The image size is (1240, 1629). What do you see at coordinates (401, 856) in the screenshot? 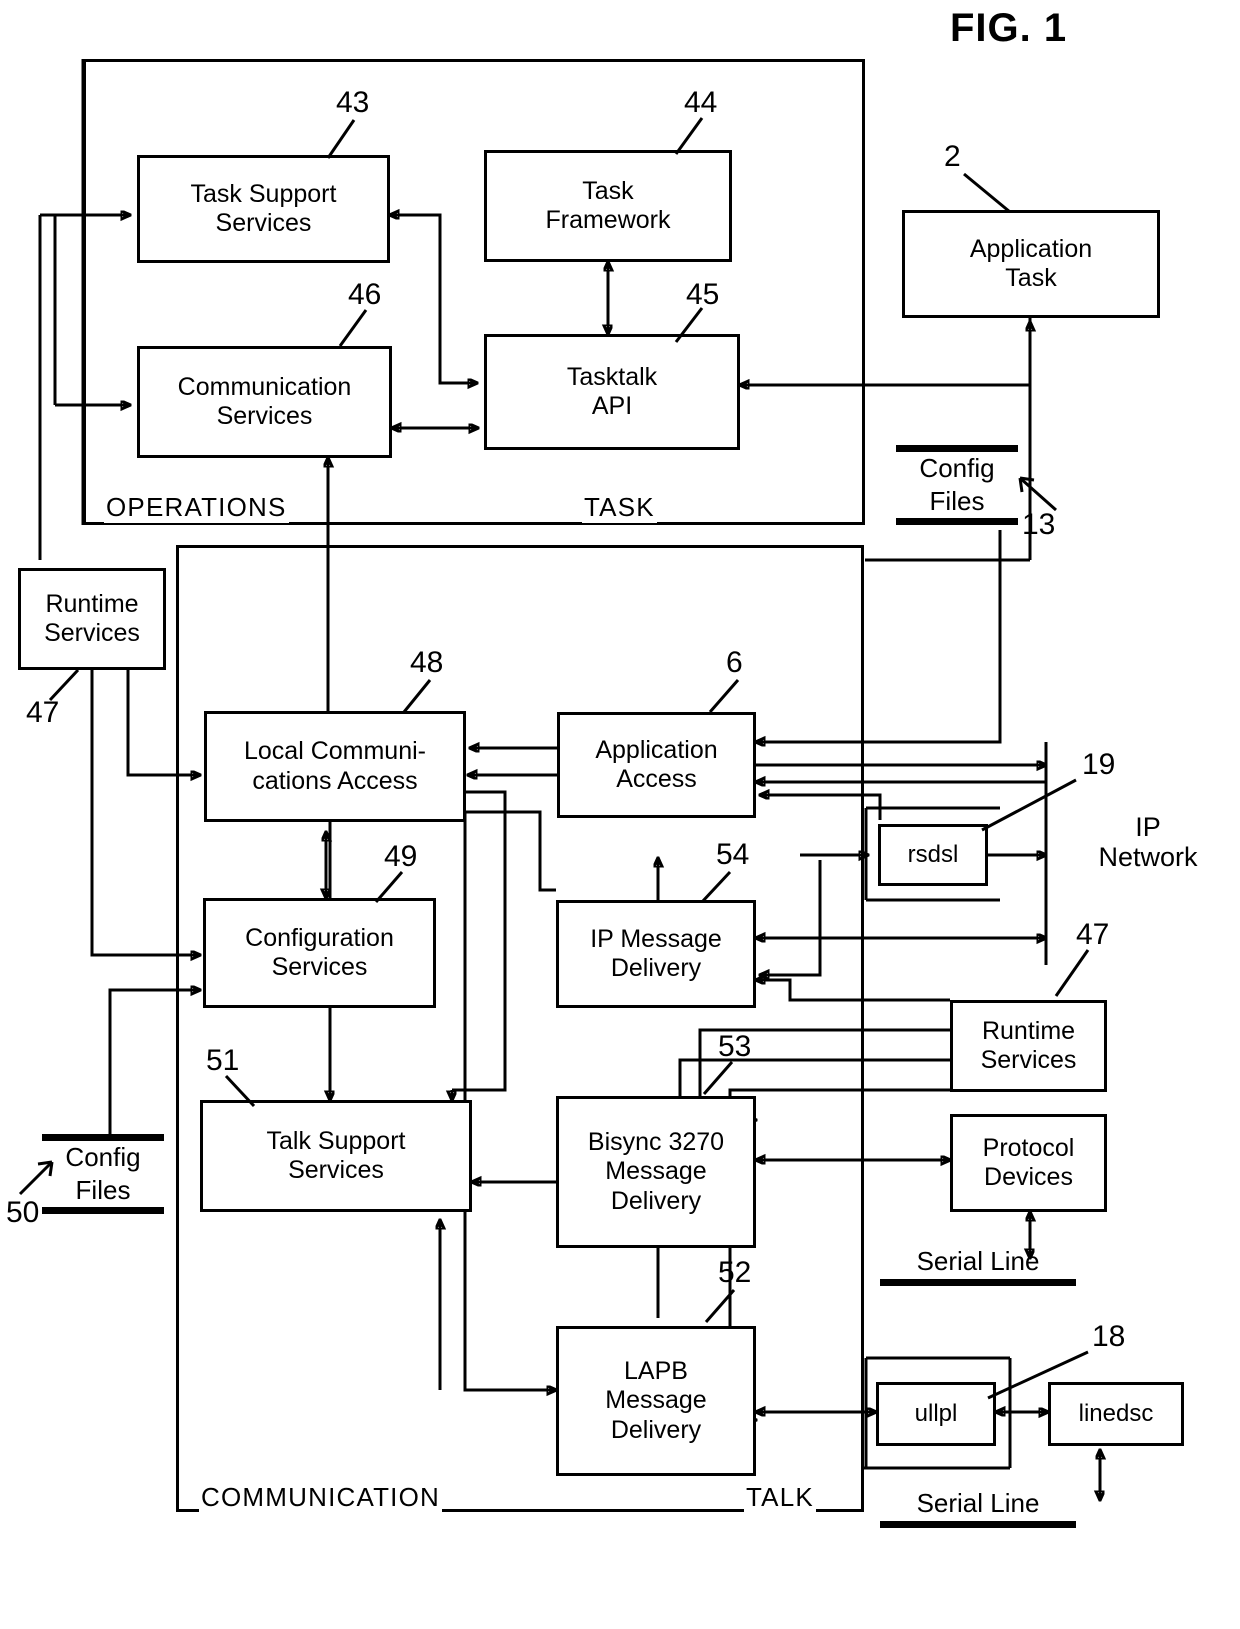
I see `ref-49: 49` at bounding box center [401, 856].